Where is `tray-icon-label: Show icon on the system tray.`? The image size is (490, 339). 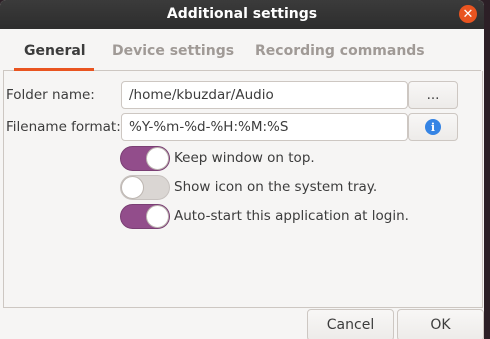 tray-icon-label: Show icon on the system tray. is located at coordinates (276, 187).